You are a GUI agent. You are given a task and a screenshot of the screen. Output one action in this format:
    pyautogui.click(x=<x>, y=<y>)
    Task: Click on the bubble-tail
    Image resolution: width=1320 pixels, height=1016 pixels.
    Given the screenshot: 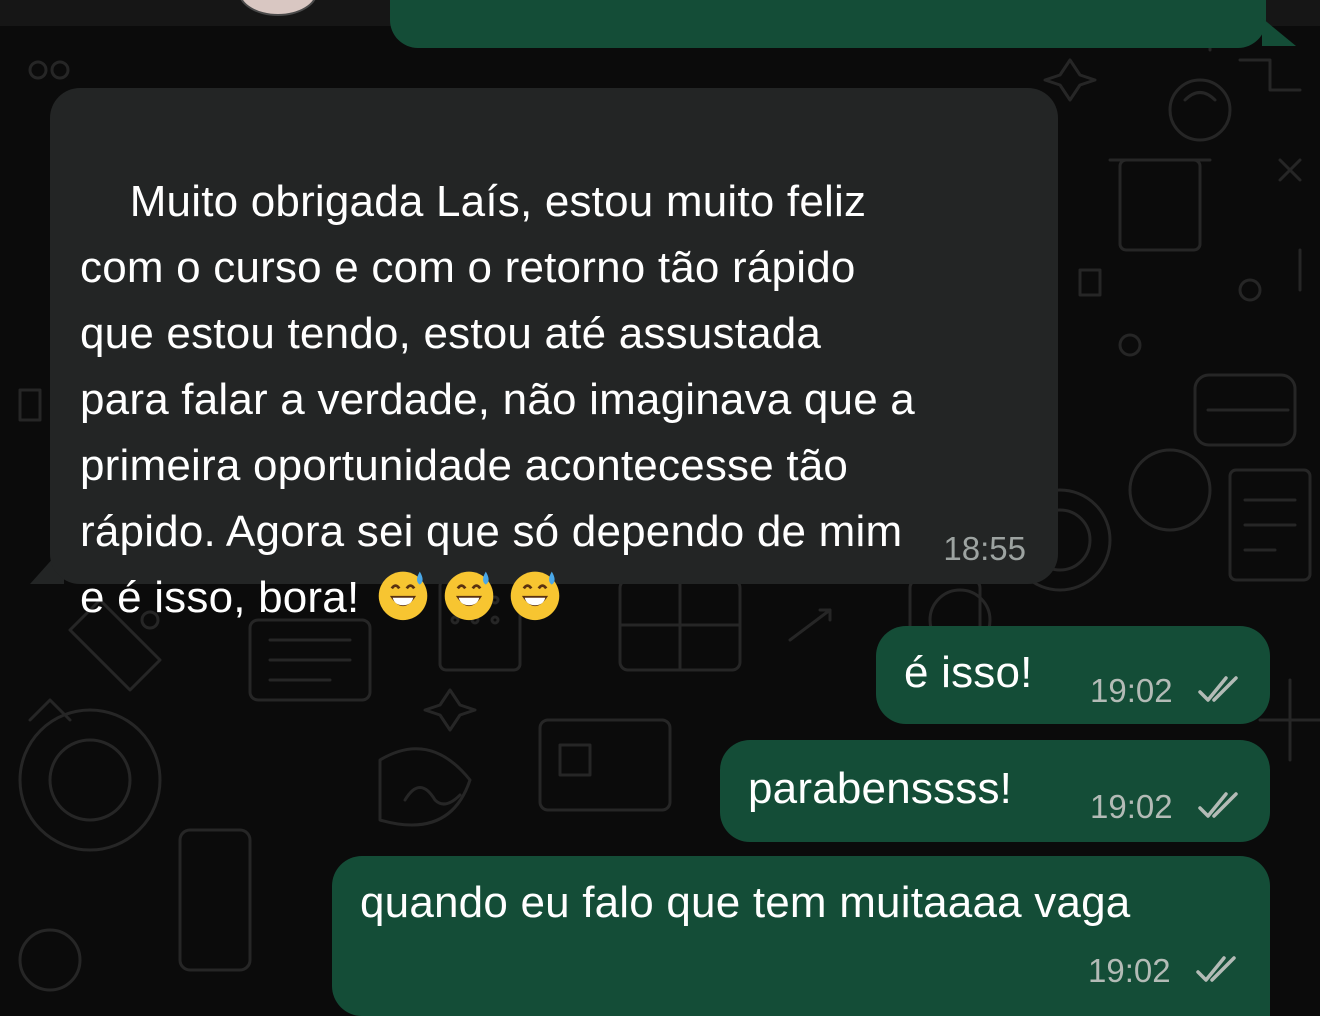 What is the action you would take?
    pyautogui.click(x=1279, y=32)
    